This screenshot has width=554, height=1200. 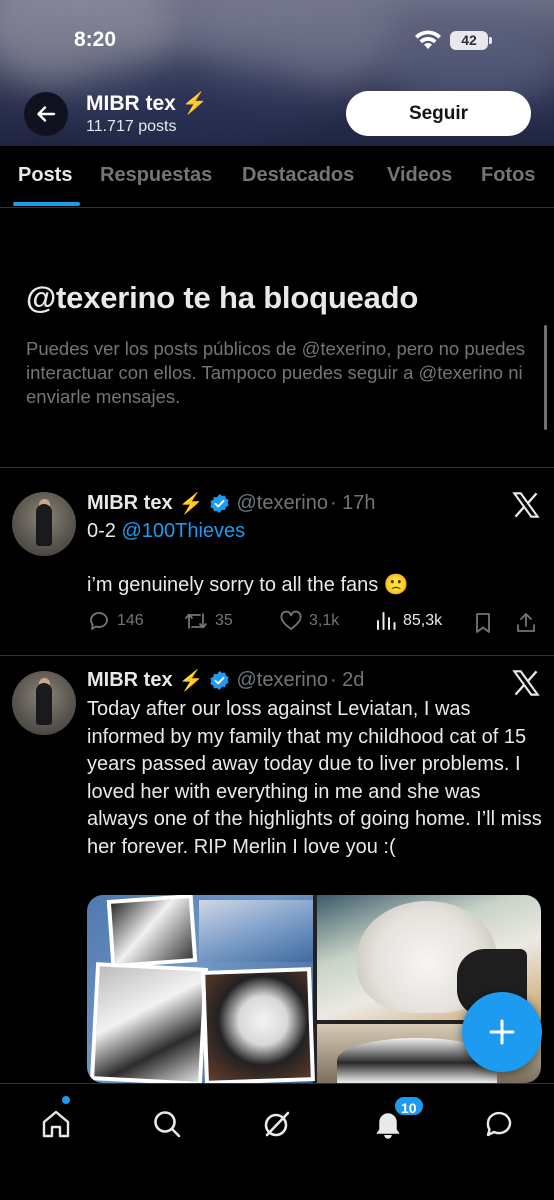 What do you see at coordinates (156, 175) in the screenshot?
I see `tab-replies: Respuestas` at bounding box center [156, 175].